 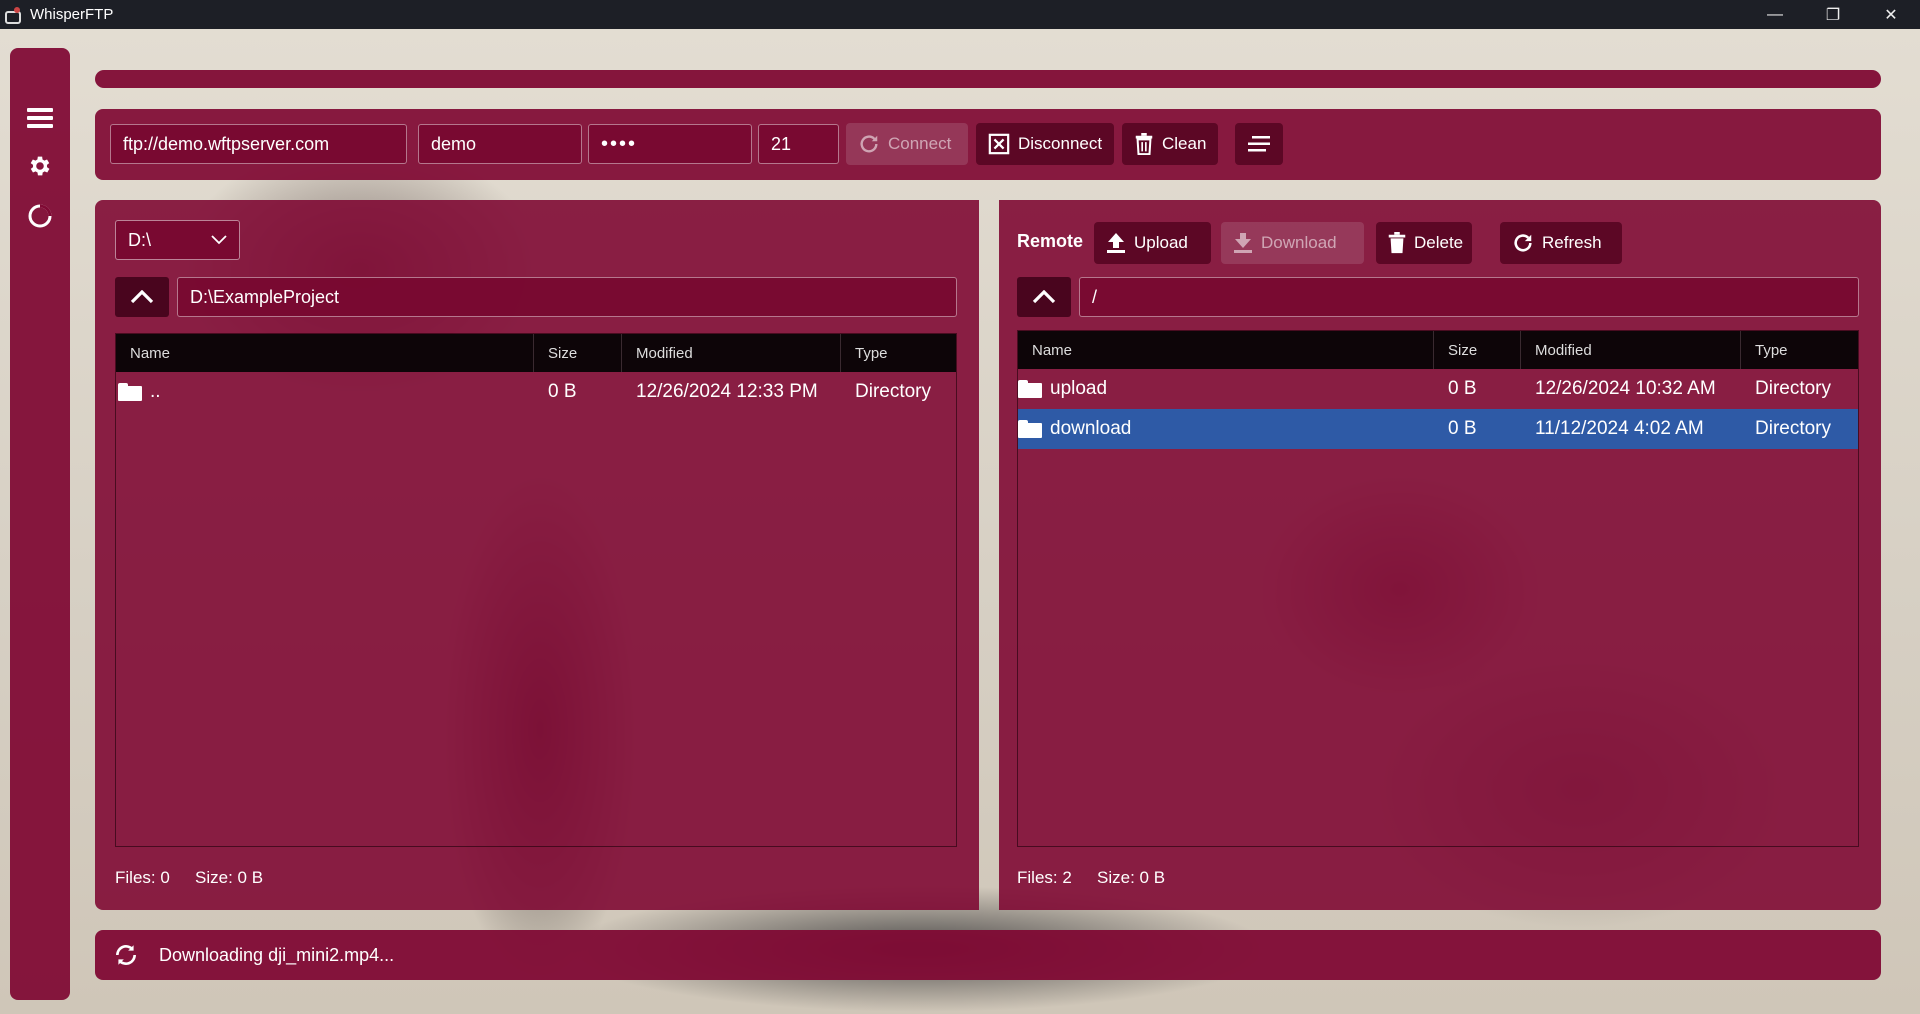 I want to click on menu-icon, so click(x=40, y=118).